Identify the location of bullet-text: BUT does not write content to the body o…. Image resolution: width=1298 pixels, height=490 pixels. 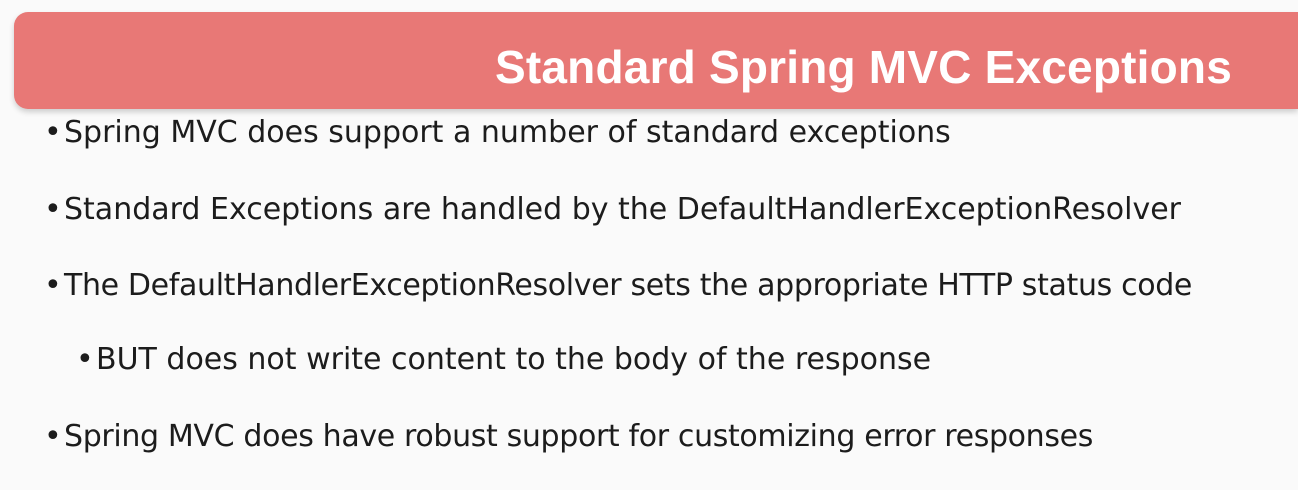
(514, 359).